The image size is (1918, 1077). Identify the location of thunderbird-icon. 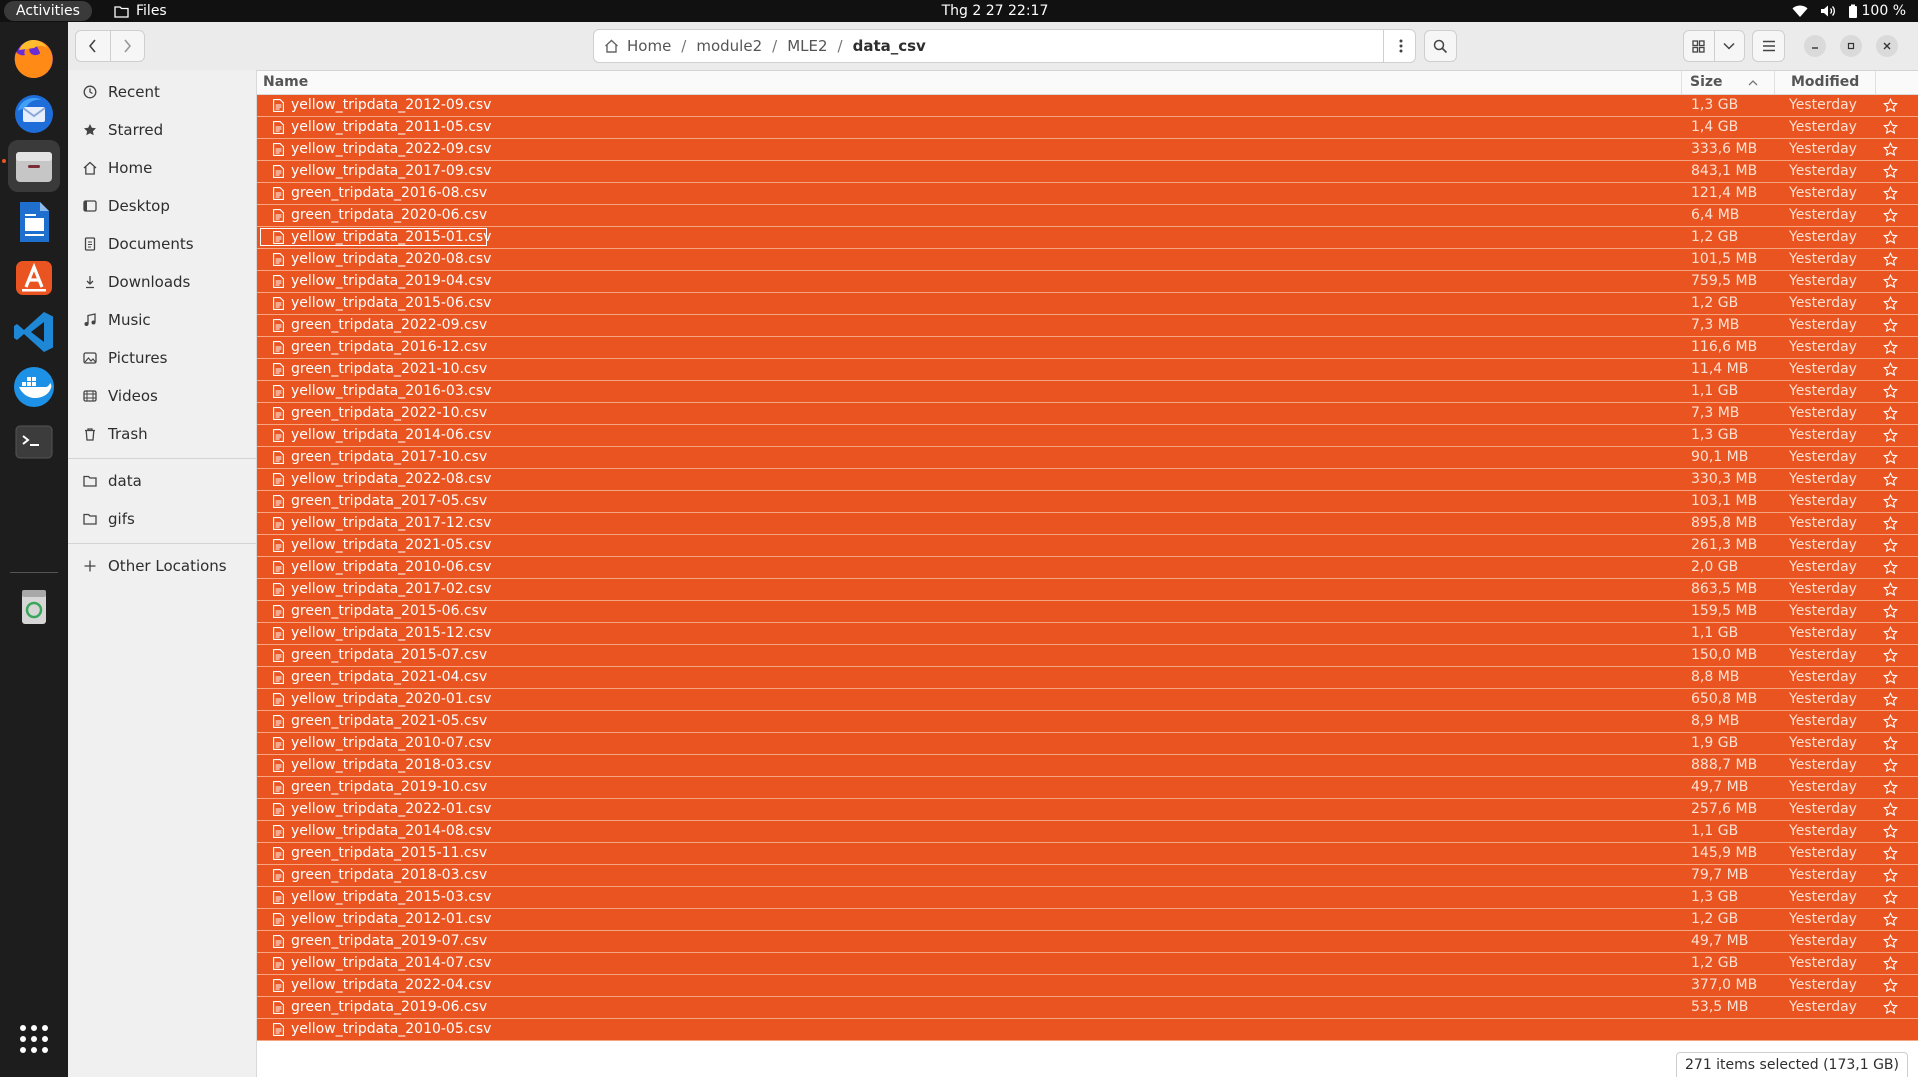
(34, 113).